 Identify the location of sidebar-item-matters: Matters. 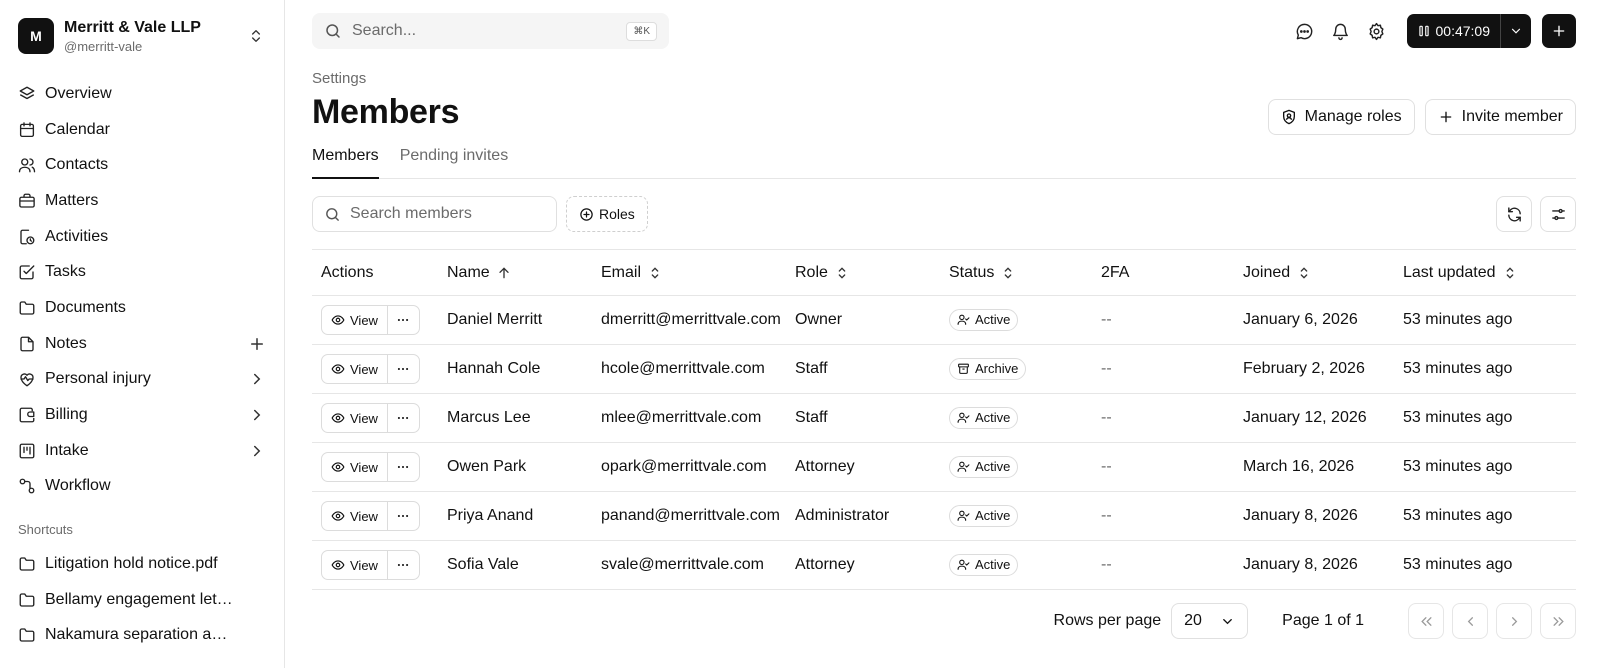
(142, 201).